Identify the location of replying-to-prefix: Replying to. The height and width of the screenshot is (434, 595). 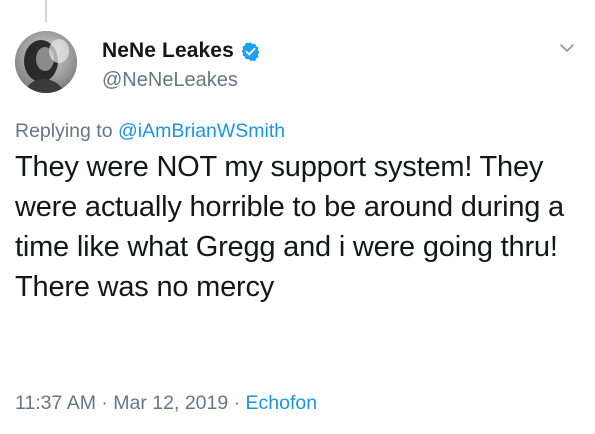
(64, 131).